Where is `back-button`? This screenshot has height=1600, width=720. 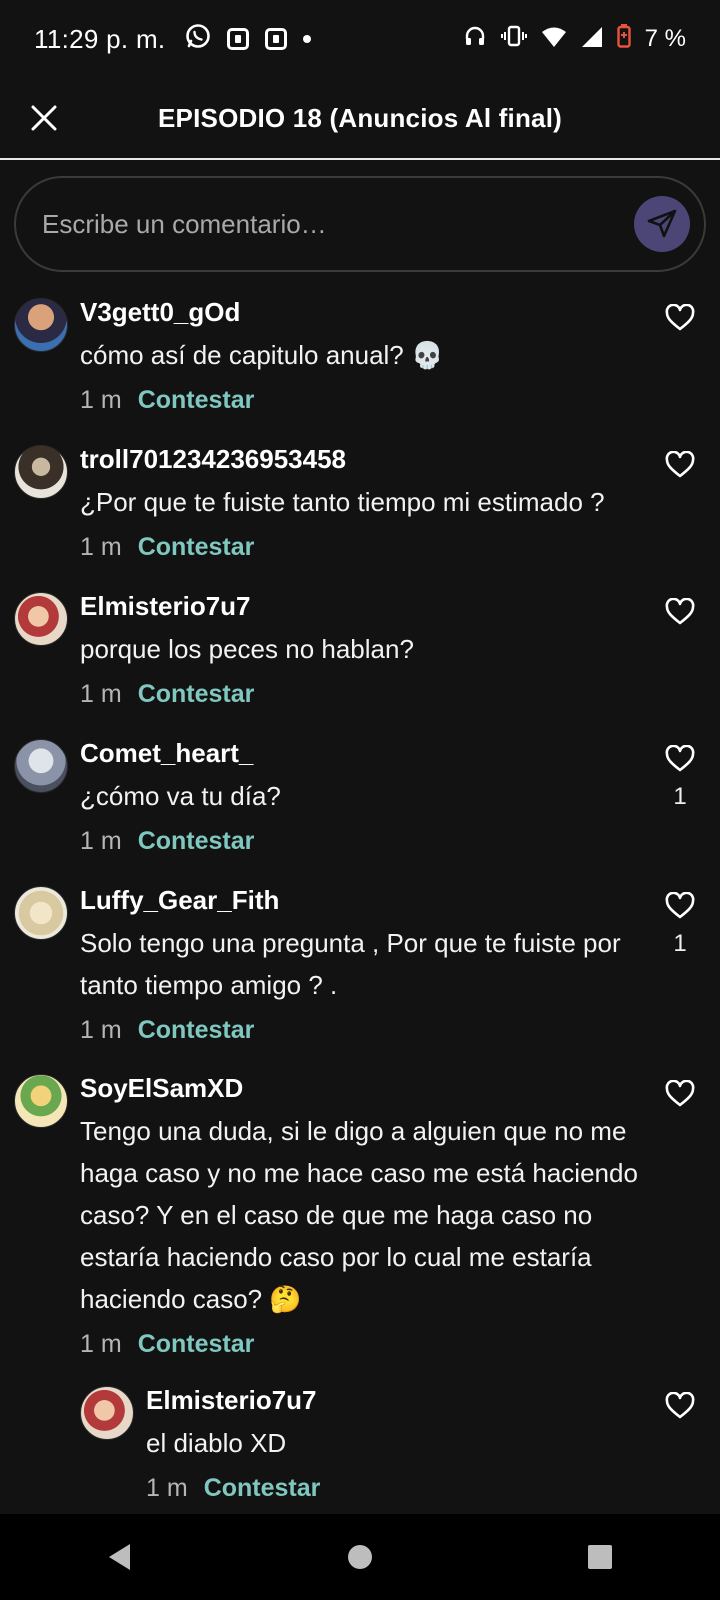 back-button is located at coordinates (120, 1557).